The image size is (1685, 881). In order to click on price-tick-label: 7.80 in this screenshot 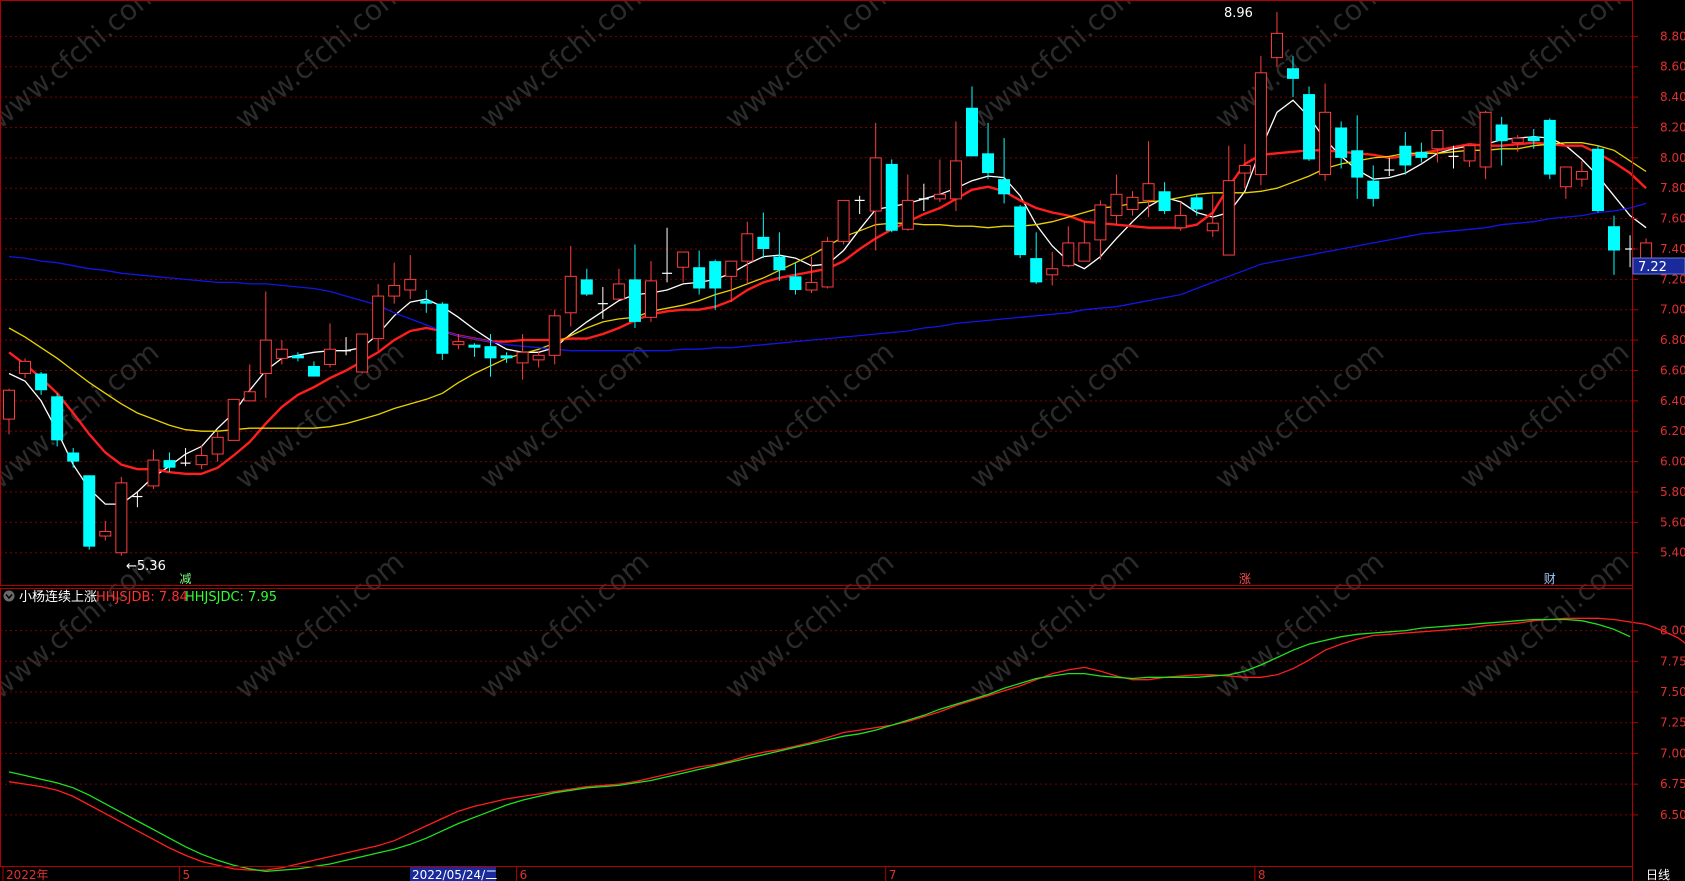, I will do `click(1672, 188)`.